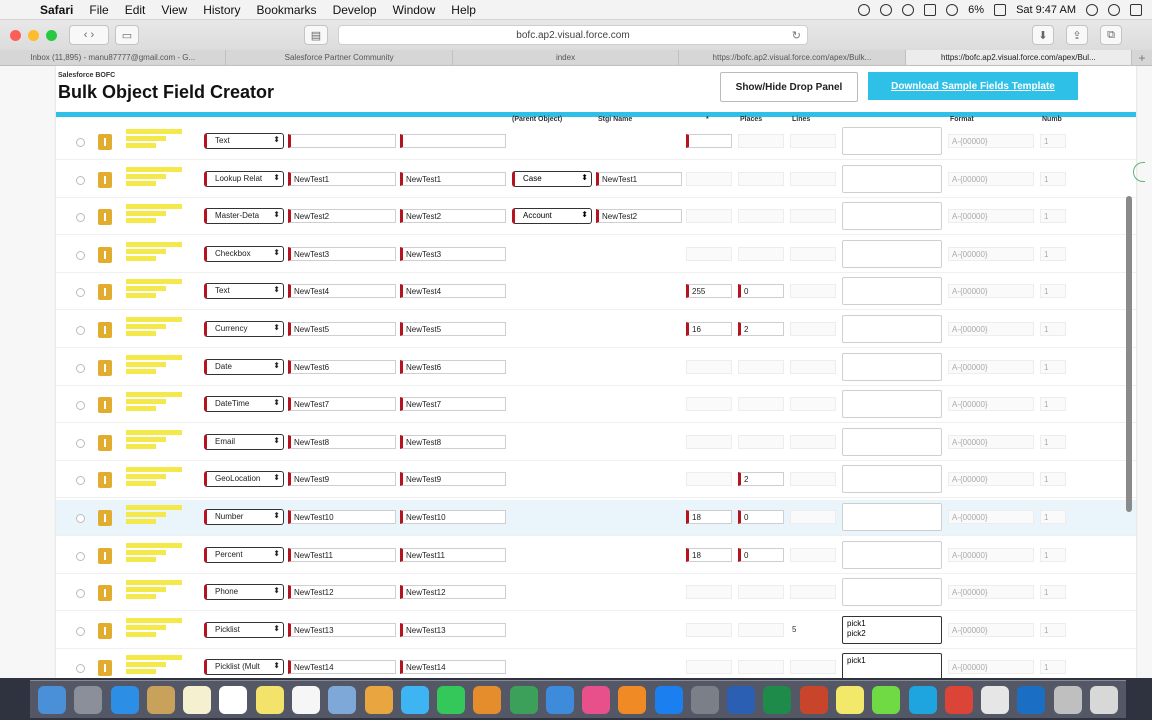  Describe the element at coordinates (639, 178) in the screenshot. I see `relationship-name-input: NewTest1` at that location.